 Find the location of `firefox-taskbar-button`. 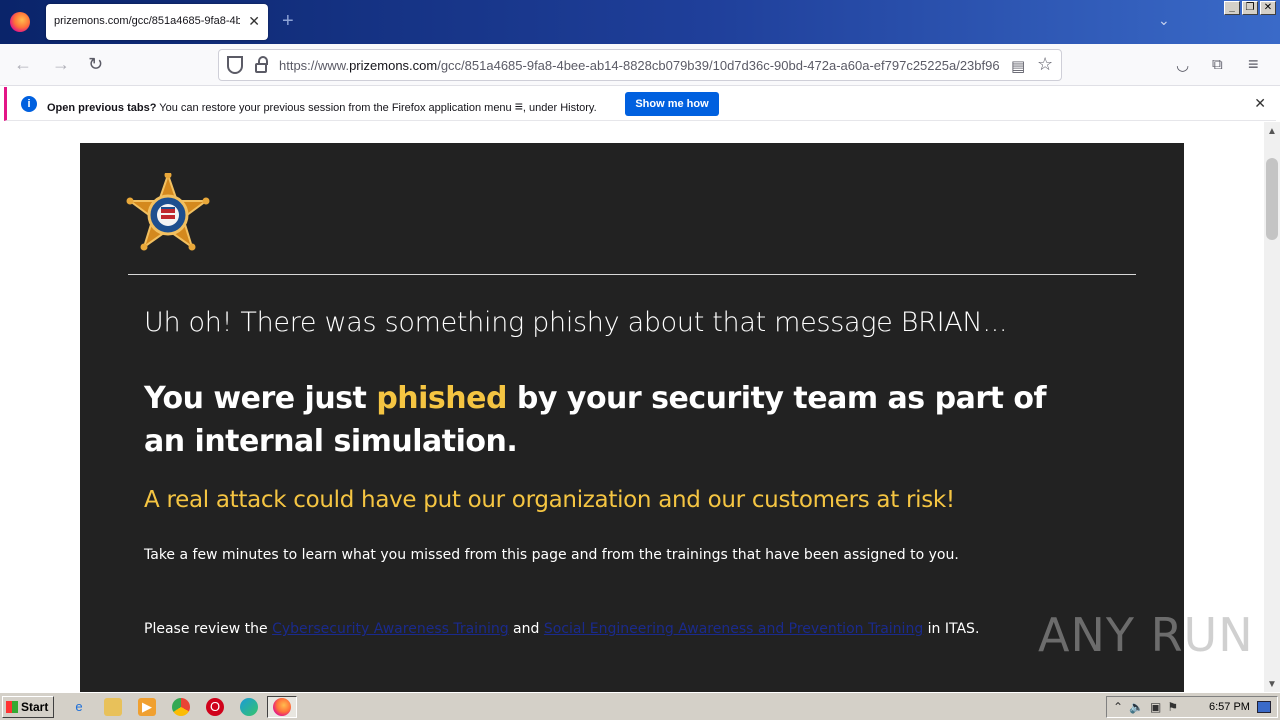

firefox-taskbar-button is located at coordinates (282, 707).